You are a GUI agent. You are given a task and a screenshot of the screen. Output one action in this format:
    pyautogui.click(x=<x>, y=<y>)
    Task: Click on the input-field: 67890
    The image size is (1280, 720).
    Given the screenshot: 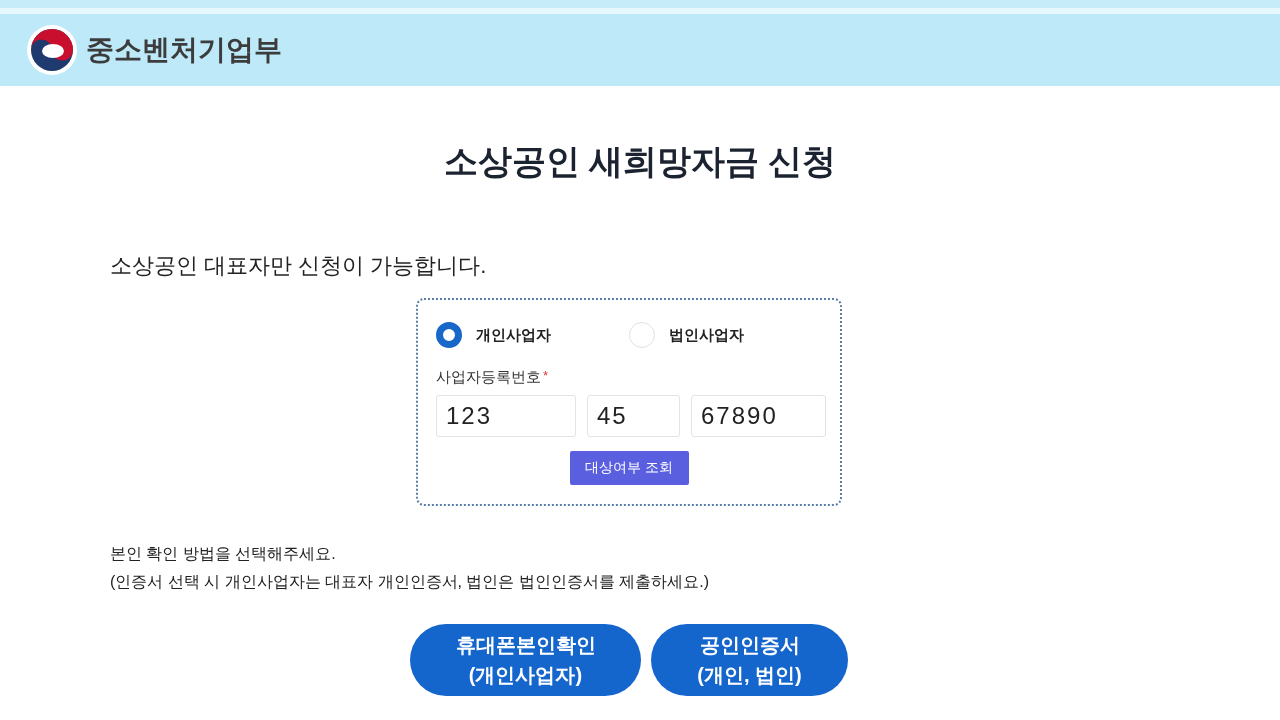 What is the action you would take?
    pyautogui.click(x=758, y=415)
    